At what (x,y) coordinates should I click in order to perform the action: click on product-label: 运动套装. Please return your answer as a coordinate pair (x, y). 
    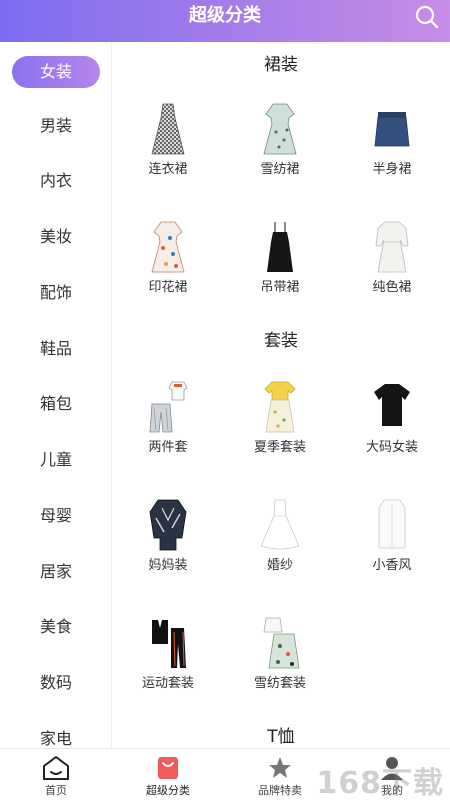
    Looking at the image, I should click on (167, 683).